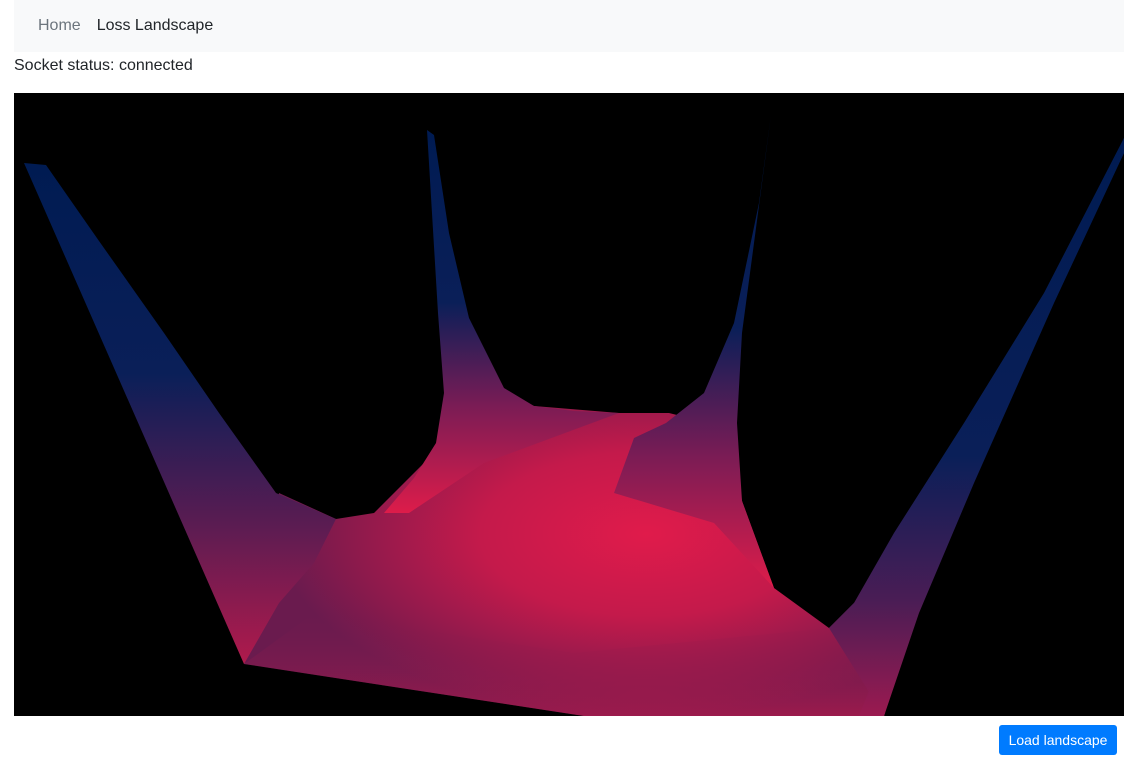 The width and height of the screenshot is (1140, 766). I want to click on nav-loss-landscape-link: Loss Landscape, so click(155, 26).